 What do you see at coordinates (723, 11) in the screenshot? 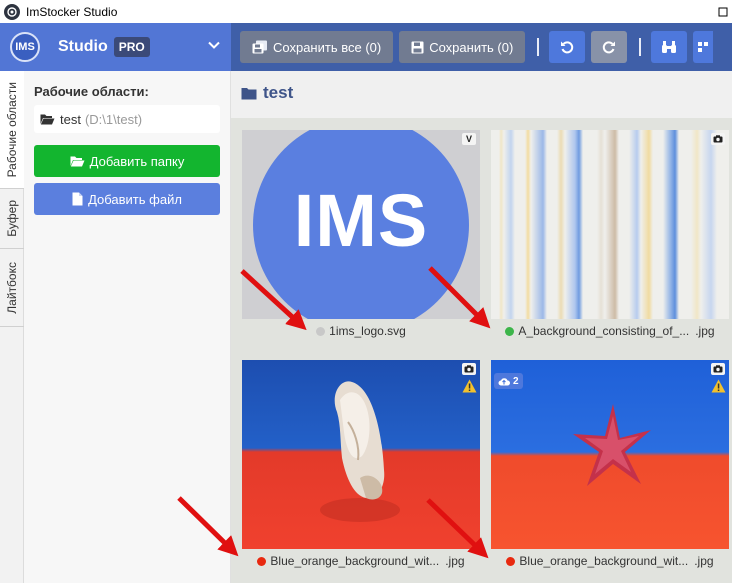
I see `maximize-icon` at bounding box center [723, 11].